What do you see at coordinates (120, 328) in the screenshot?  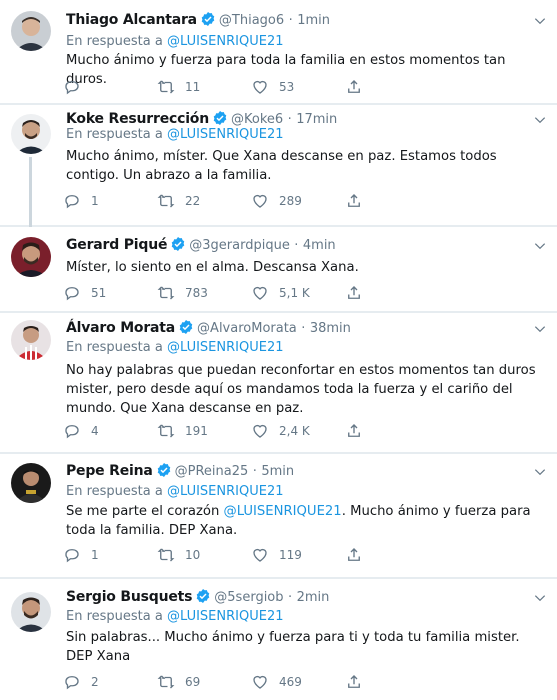 I see `display-name: Álvaro Morata` at bounding box center [120, 328].